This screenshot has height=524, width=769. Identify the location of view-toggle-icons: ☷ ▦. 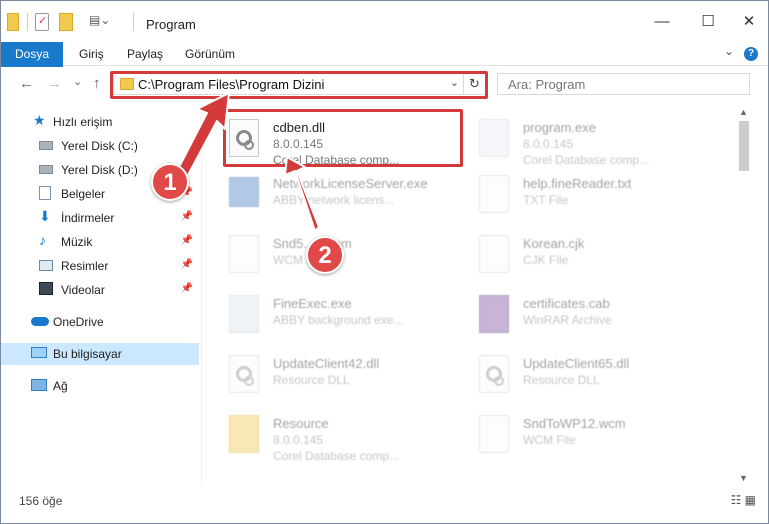
(743, 500).